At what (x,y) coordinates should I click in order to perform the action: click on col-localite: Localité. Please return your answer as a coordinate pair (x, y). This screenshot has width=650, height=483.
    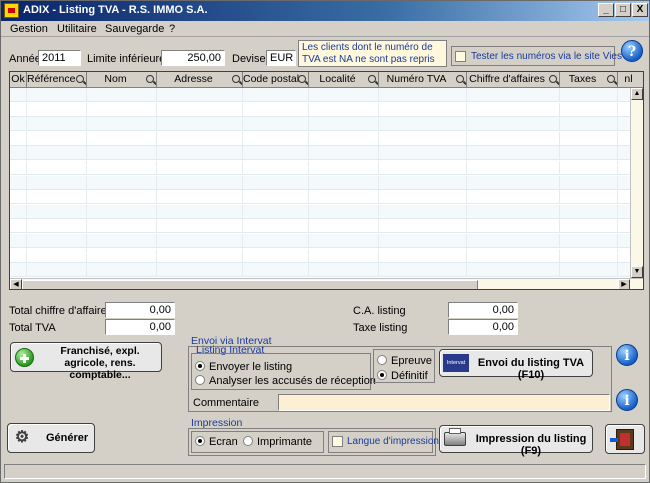
    Looking at the image, I should click on (344, 79).